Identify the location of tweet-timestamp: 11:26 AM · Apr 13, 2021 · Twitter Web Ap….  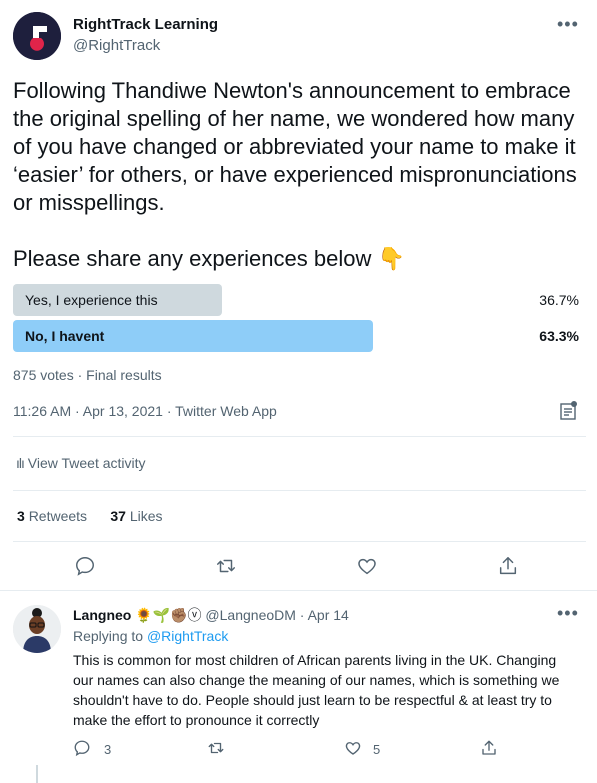
(145, 411).